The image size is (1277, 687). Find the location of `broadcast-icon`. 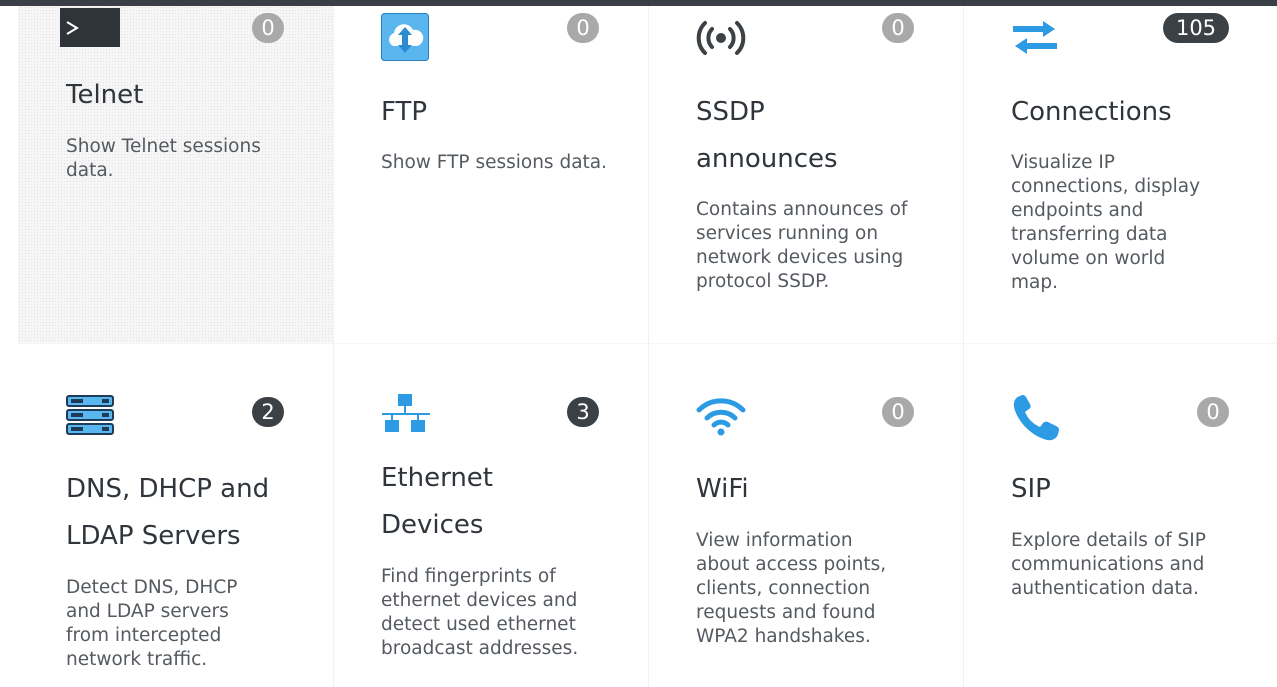

broadcast-icon is located at coordinates (721, 40).